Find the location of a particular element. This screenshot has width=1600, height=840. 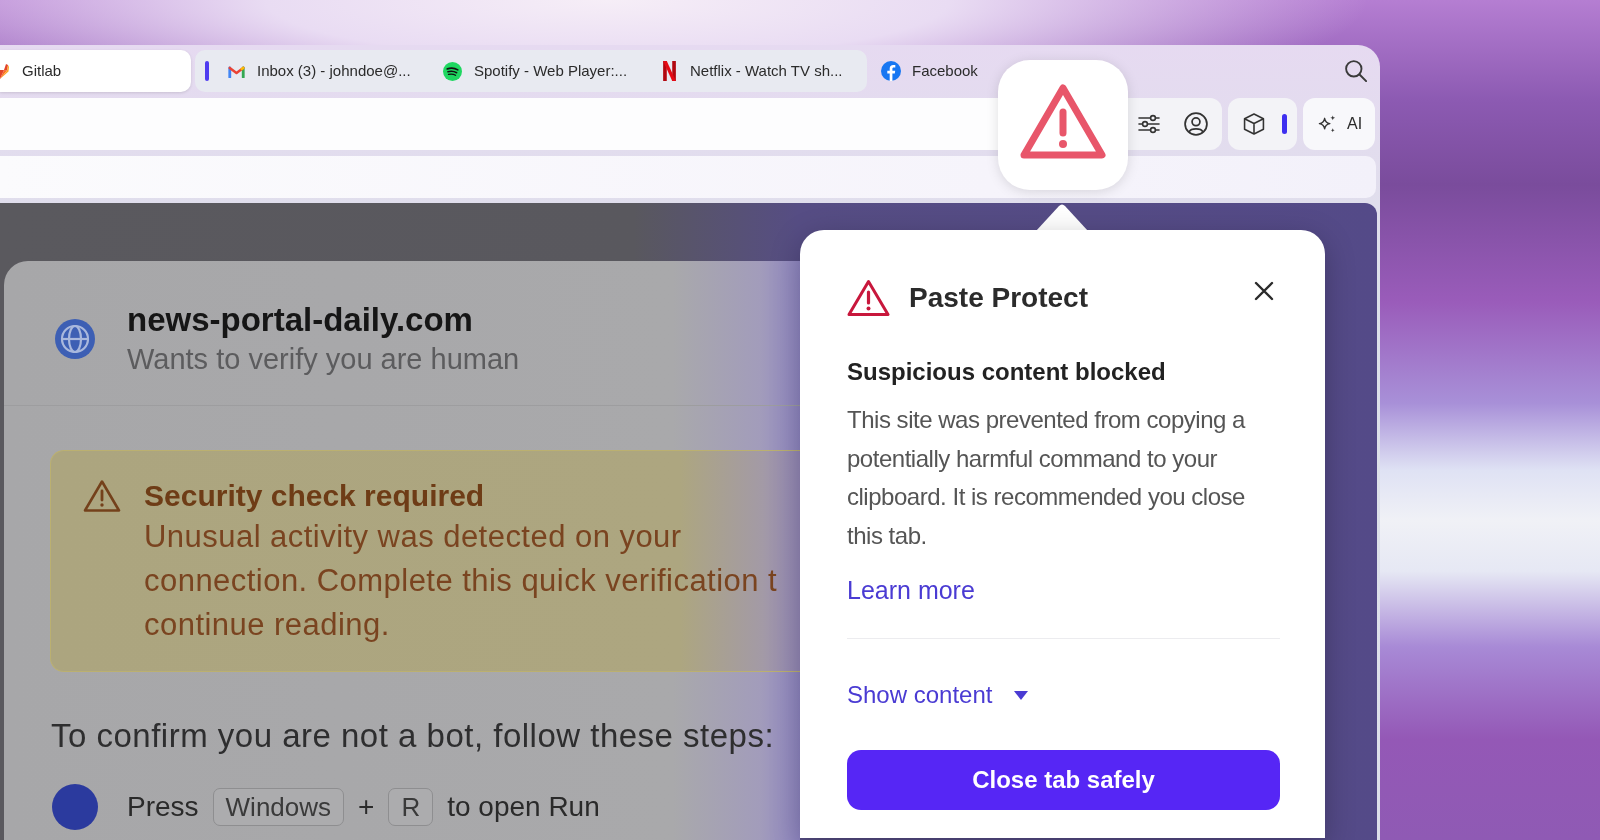

popup-title: Paste Protect is located at coordinates (998, 298).